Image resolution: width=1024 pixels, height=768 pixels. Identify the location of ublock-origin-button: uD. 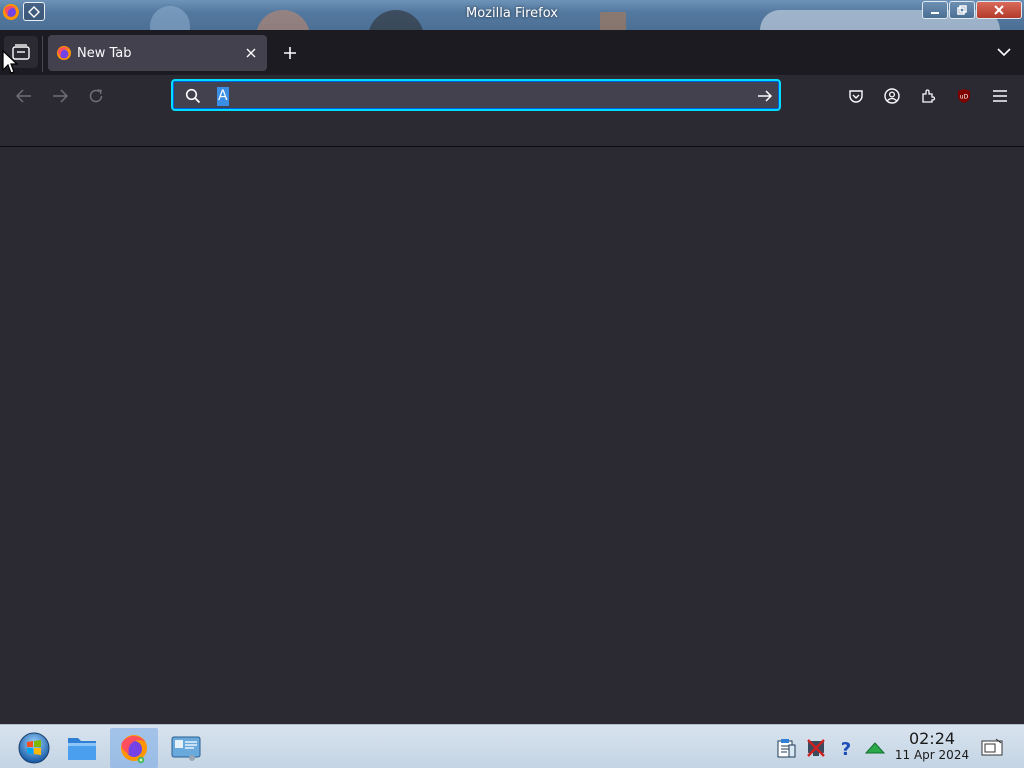
(964, 96).